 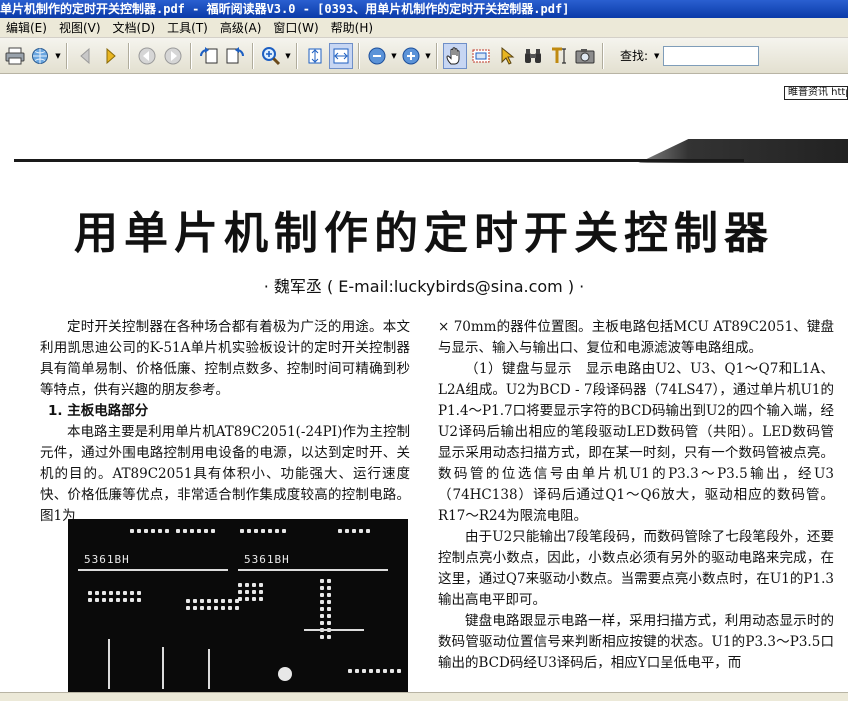 I want to click on print-button, so click(x=15, y=56).